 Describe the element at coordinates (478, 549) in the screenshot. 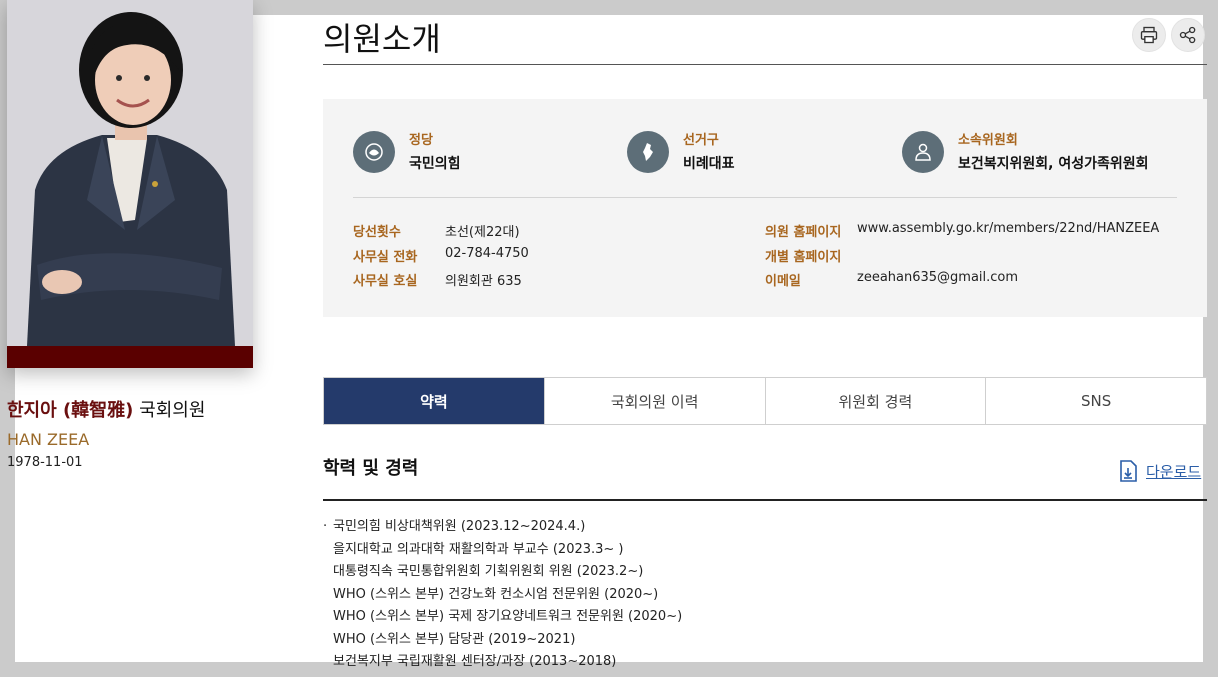

I see `career-item: 을지대학교 의과대학 재활의학과 부교수 (2023.3~ )` at that location.